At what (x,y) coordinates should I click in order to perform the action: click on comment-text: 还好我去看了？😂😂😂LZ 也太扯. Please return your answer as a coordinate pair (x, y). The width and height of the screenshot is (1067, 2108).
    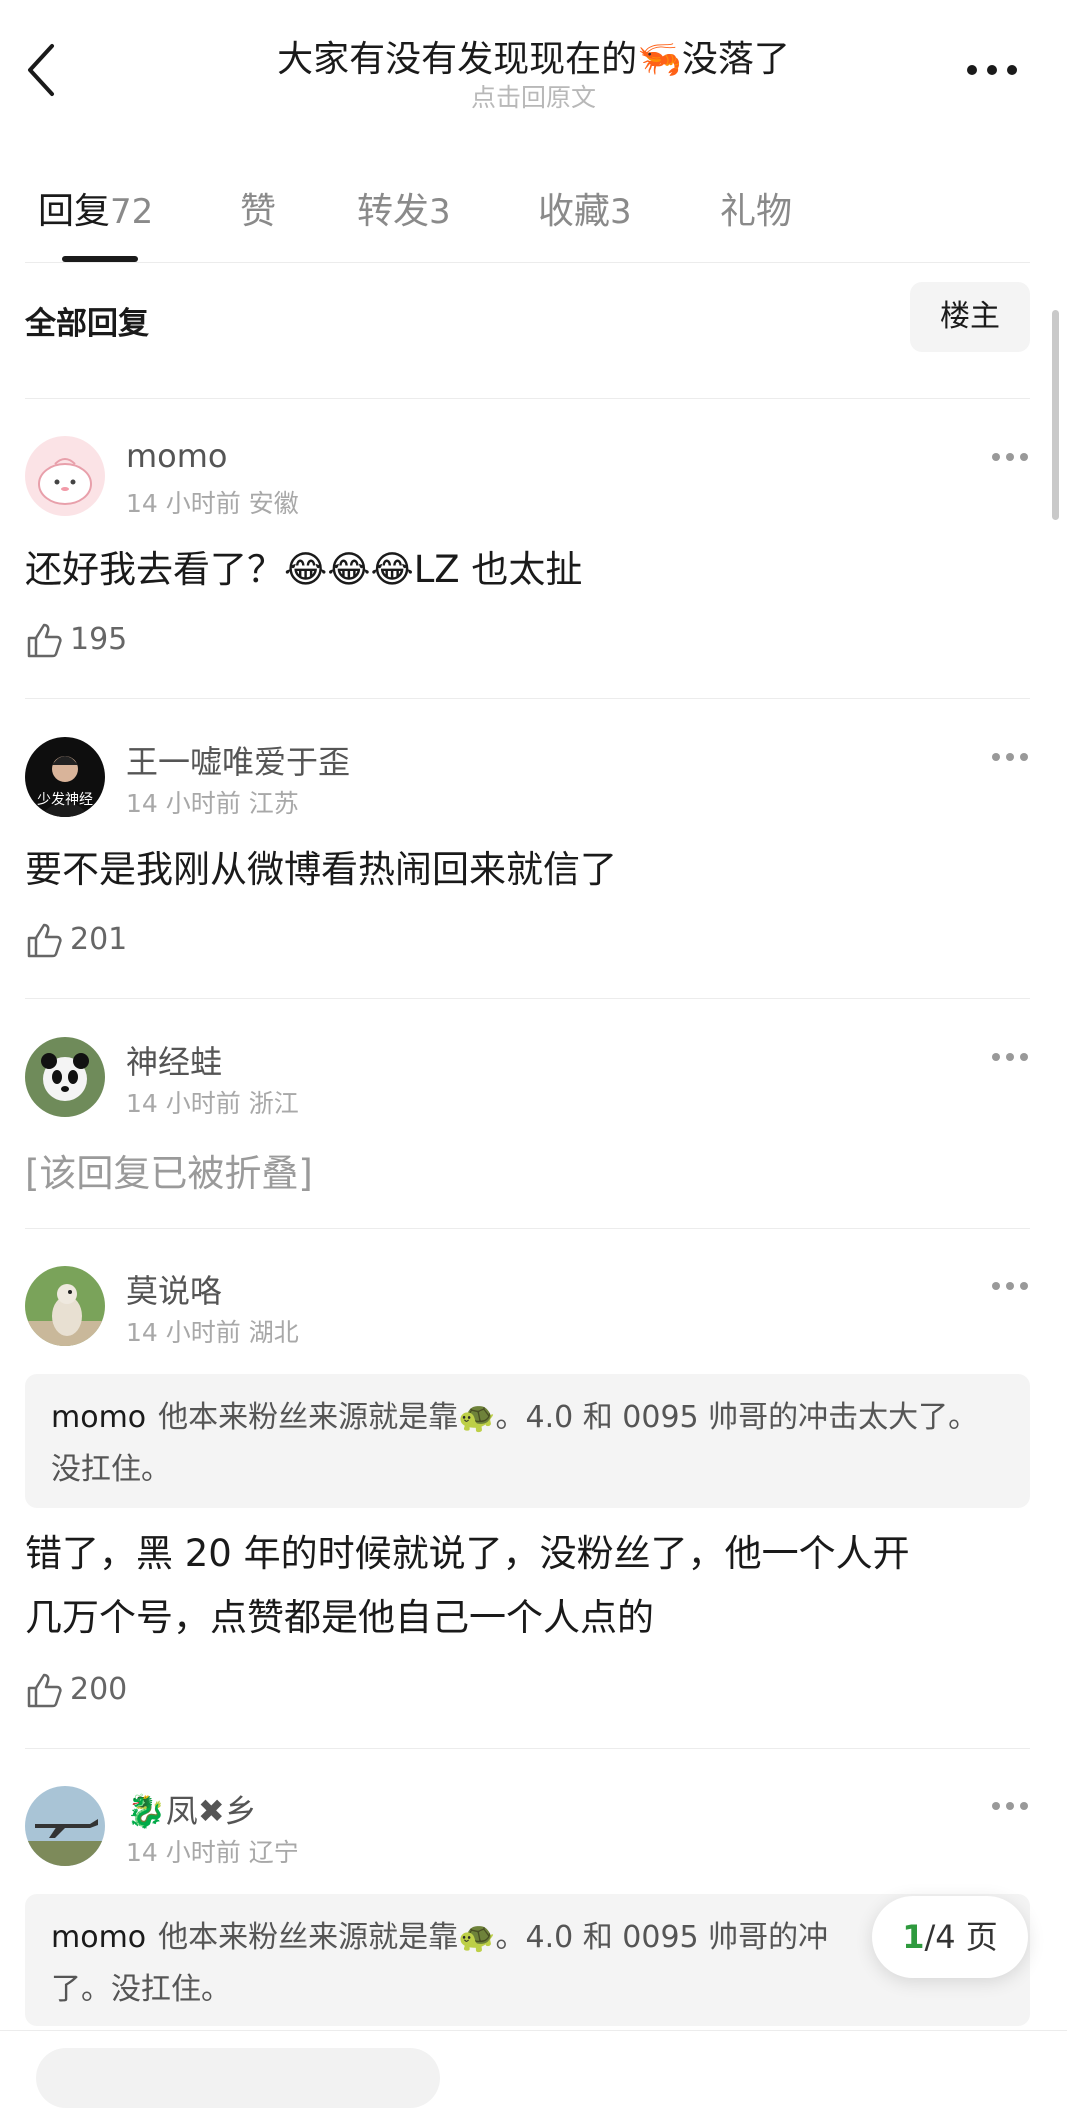
    Looking at the image, I should click on (304, 569).